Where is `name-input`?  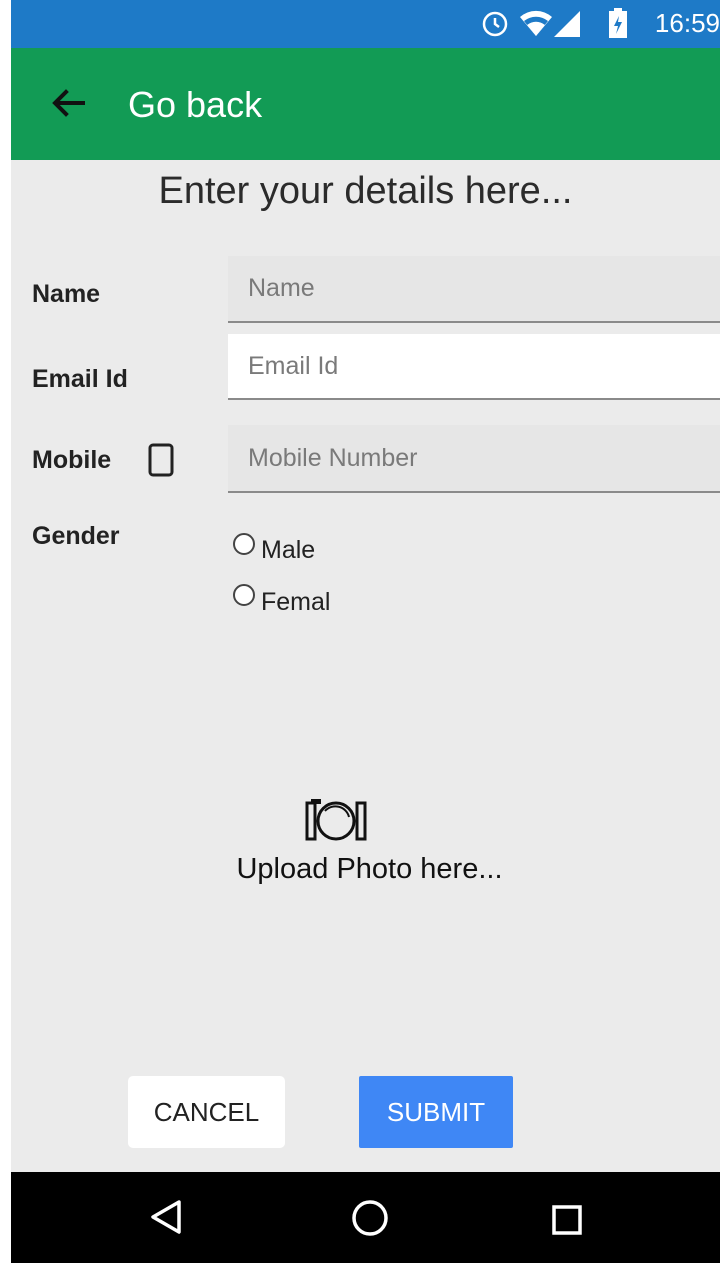
name-input is located at coordinates (474, 289).